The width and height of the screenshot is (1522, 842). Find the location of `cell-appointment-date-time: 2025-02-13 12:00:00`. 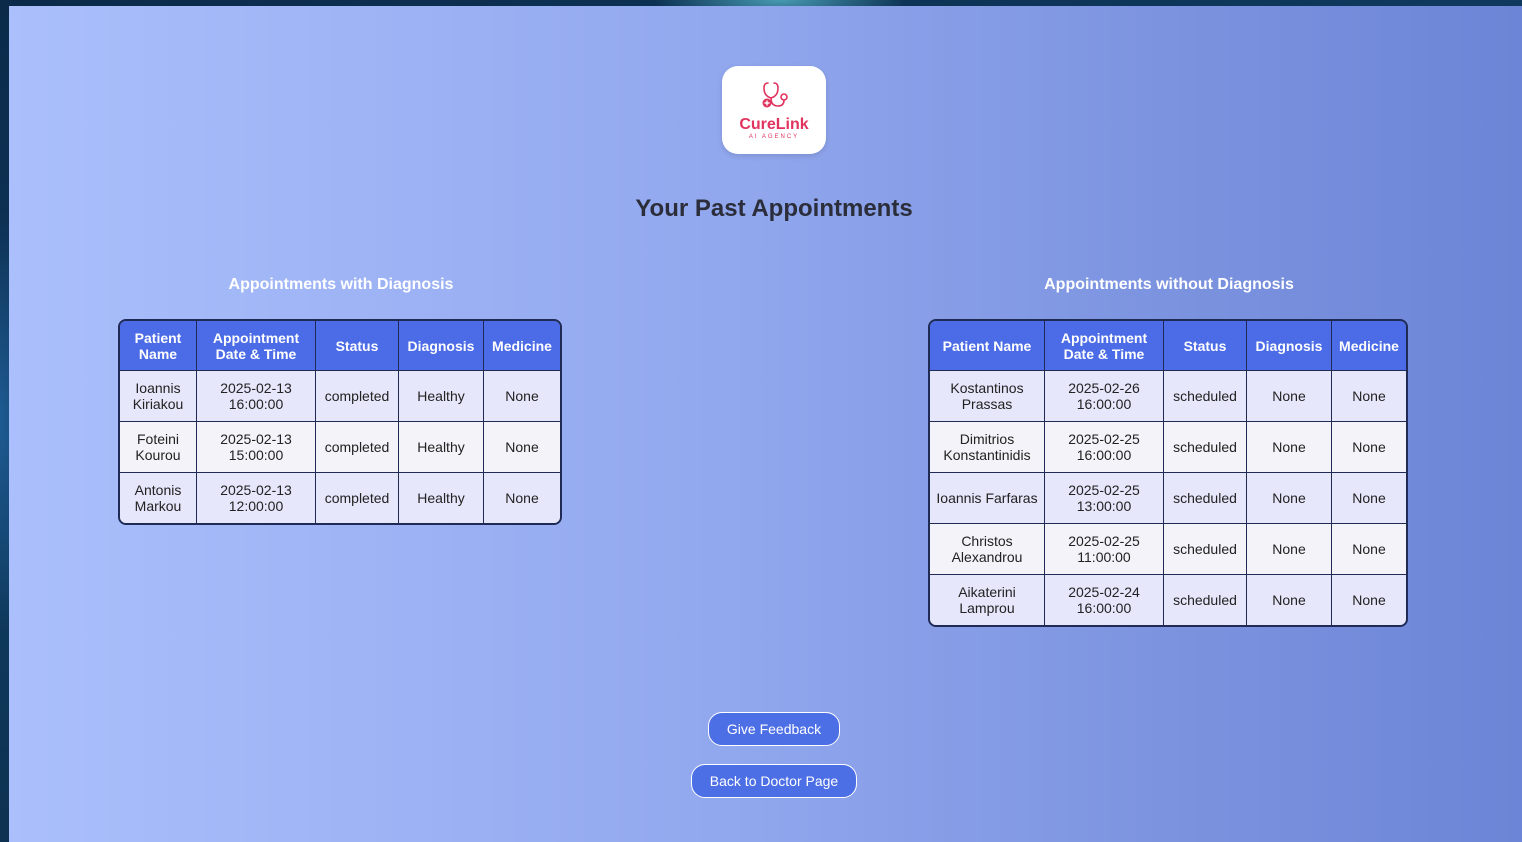

cell-appointment-date-time: 2025-02-13 12:00:00 is located at coordinates (256, 498).